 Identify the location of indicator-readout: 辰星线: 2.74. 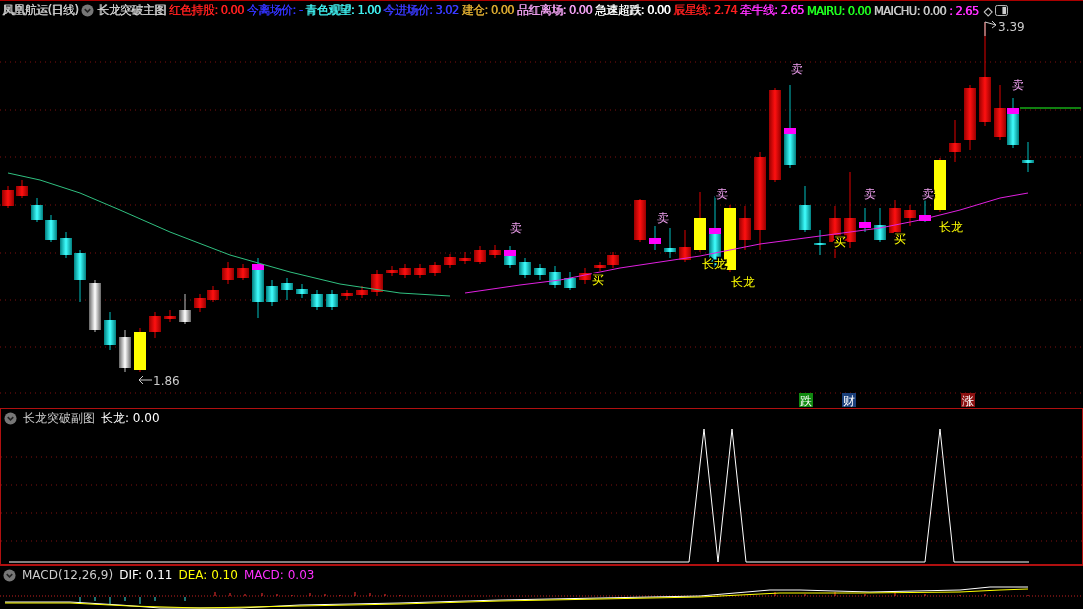
(705, 10).